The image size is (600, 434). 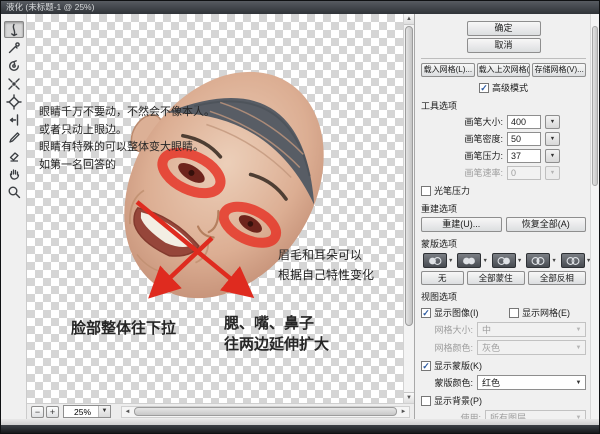 I want to click on thaw-mask-icon, so click(x=14, y=156).